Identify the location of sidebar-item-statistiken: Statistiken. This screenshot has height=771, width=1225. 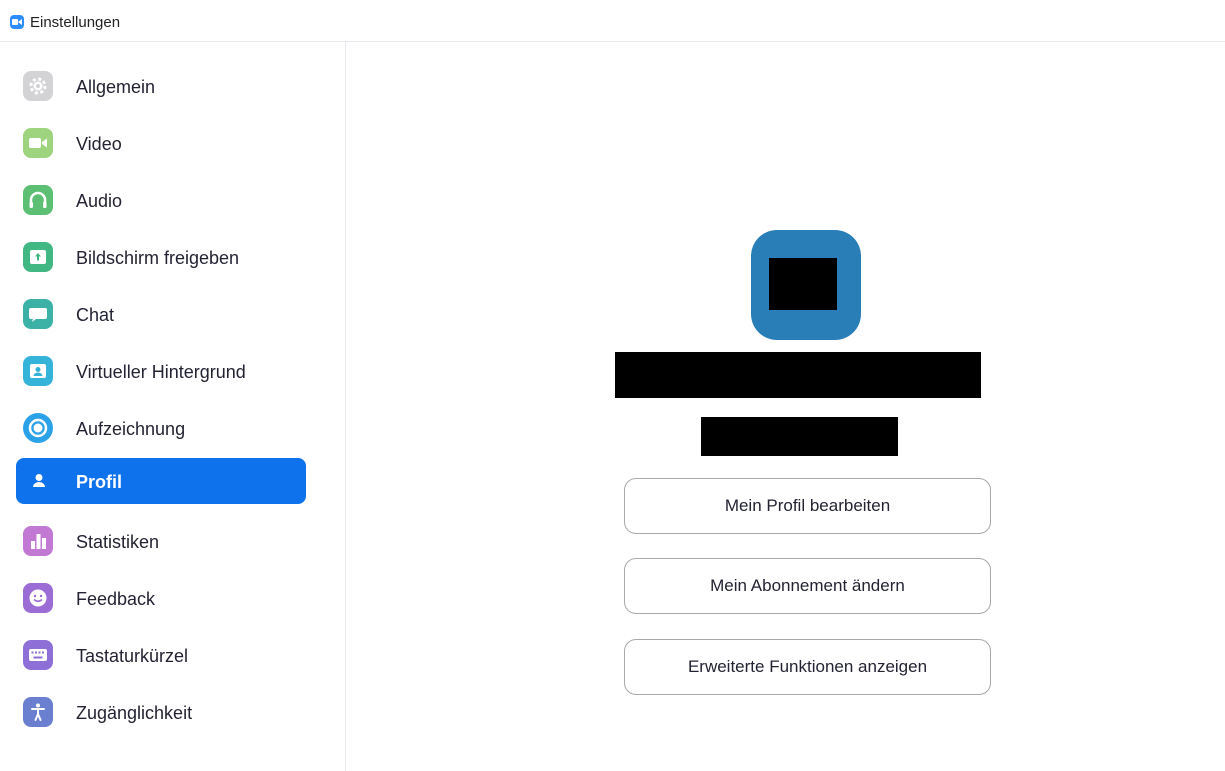
(161, 541).